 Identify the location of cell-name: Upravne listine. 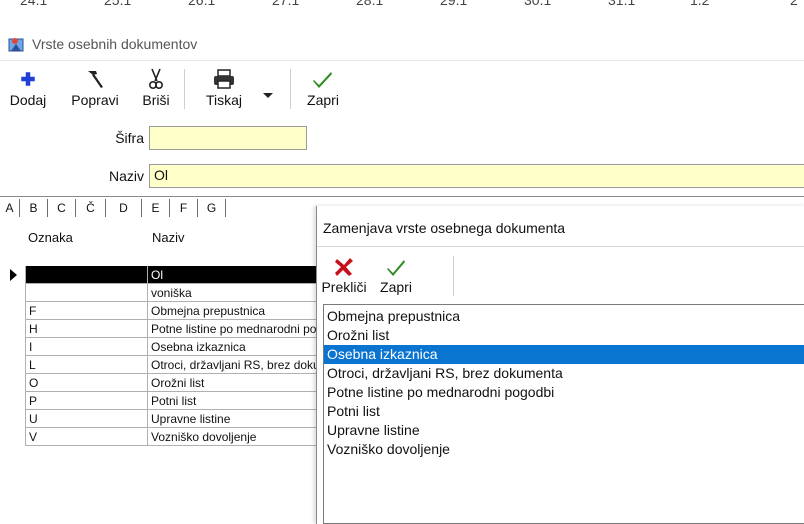
(234, 419).